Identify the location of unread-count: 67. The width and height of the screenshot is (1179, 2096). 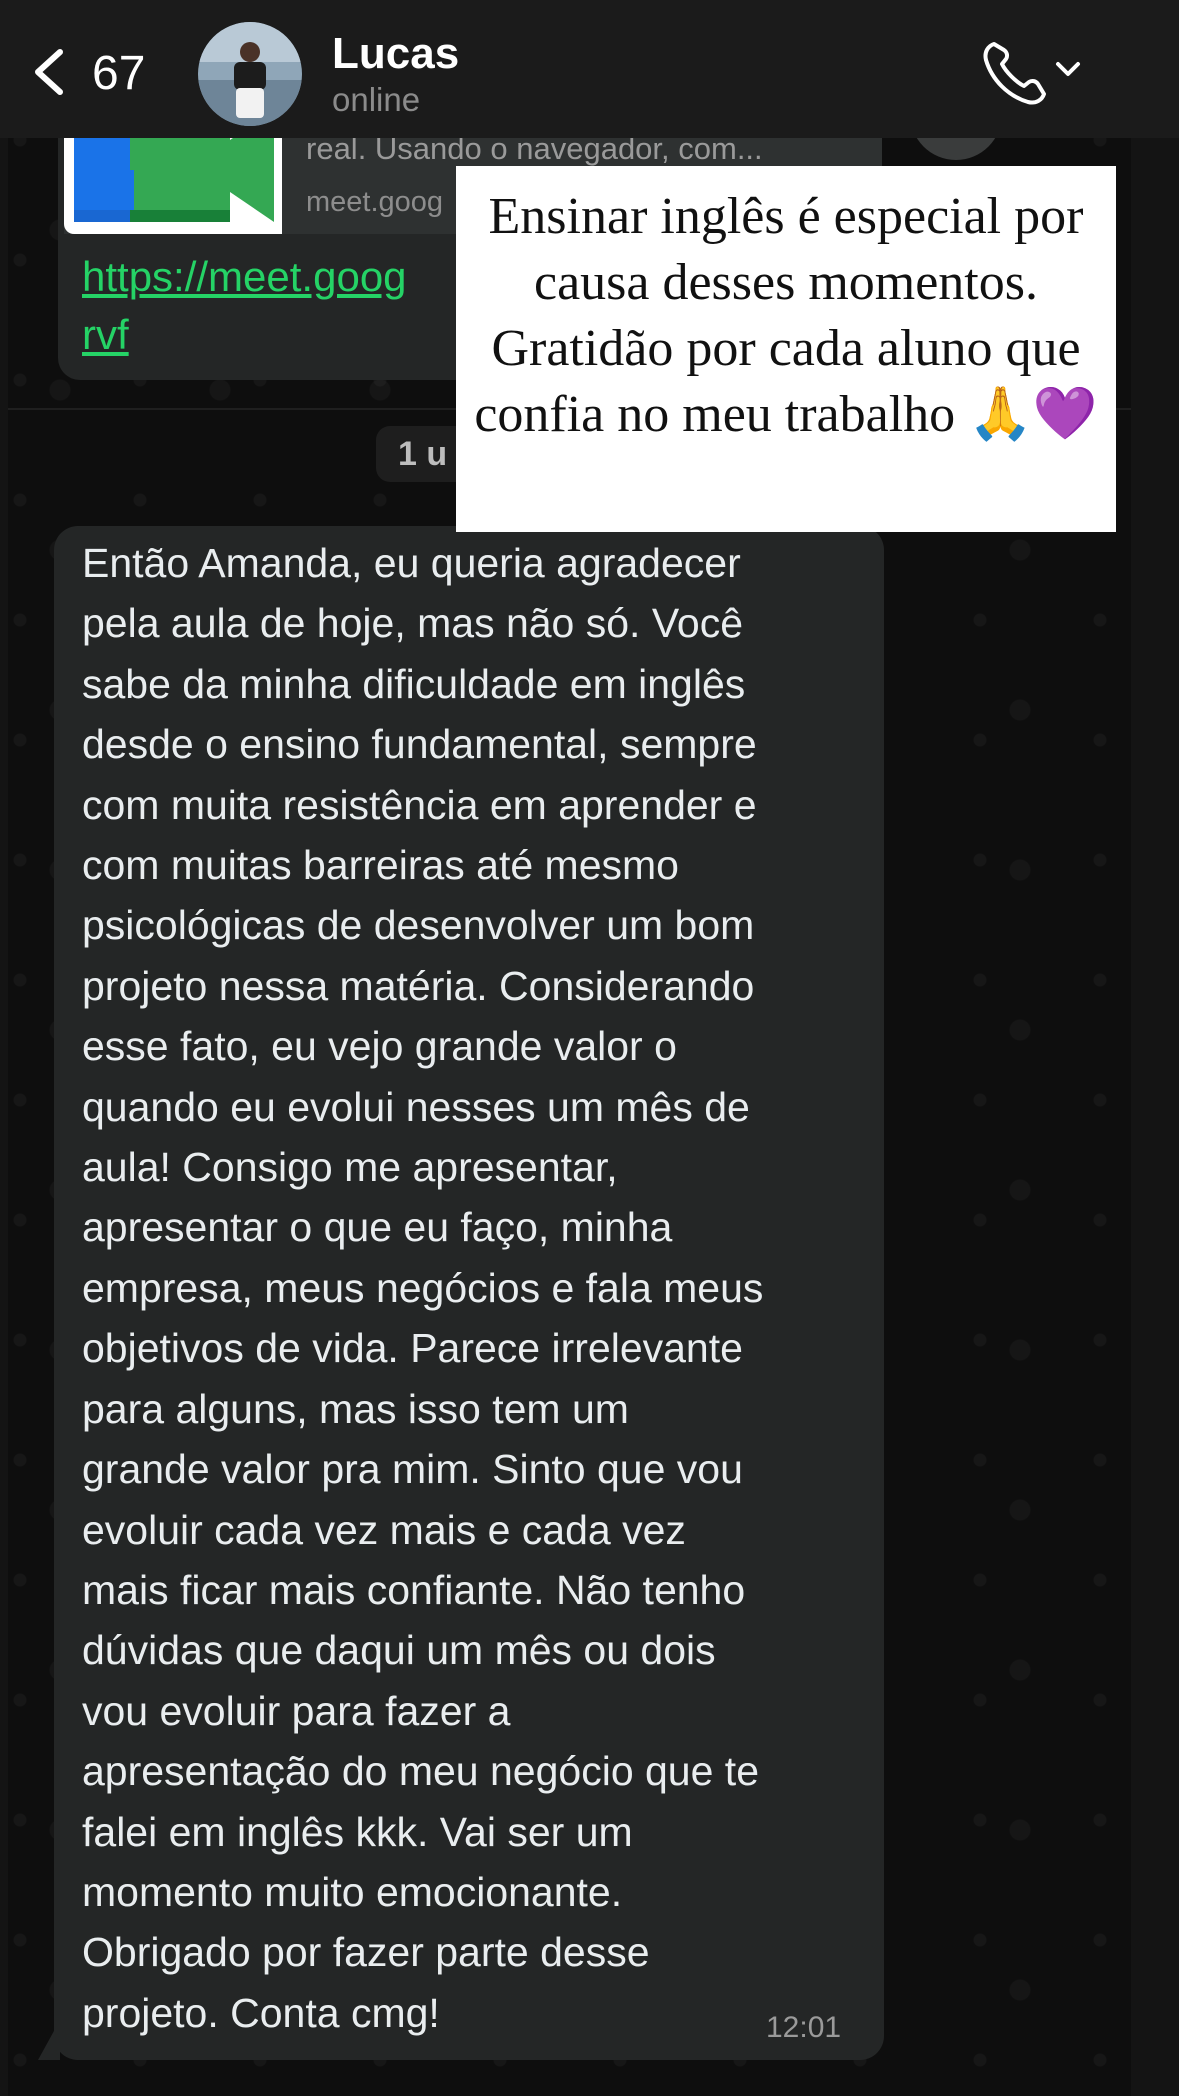
(118, 74).